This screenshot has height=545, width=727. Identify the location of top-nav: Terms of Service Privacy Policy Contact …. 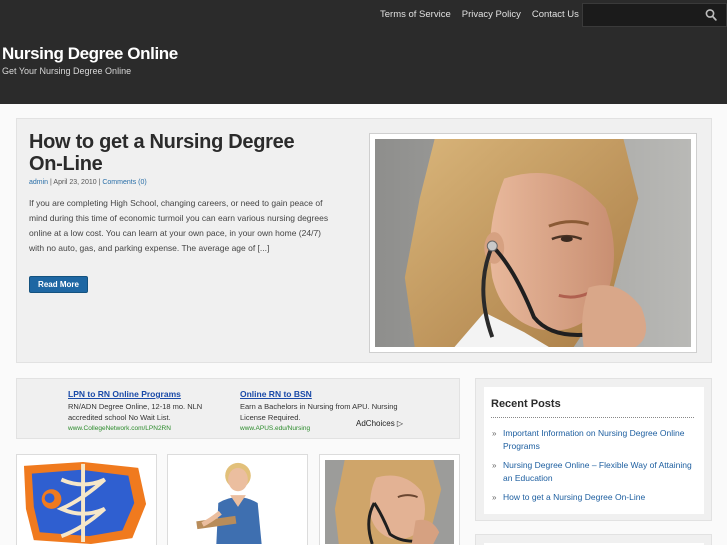
(479, 15).